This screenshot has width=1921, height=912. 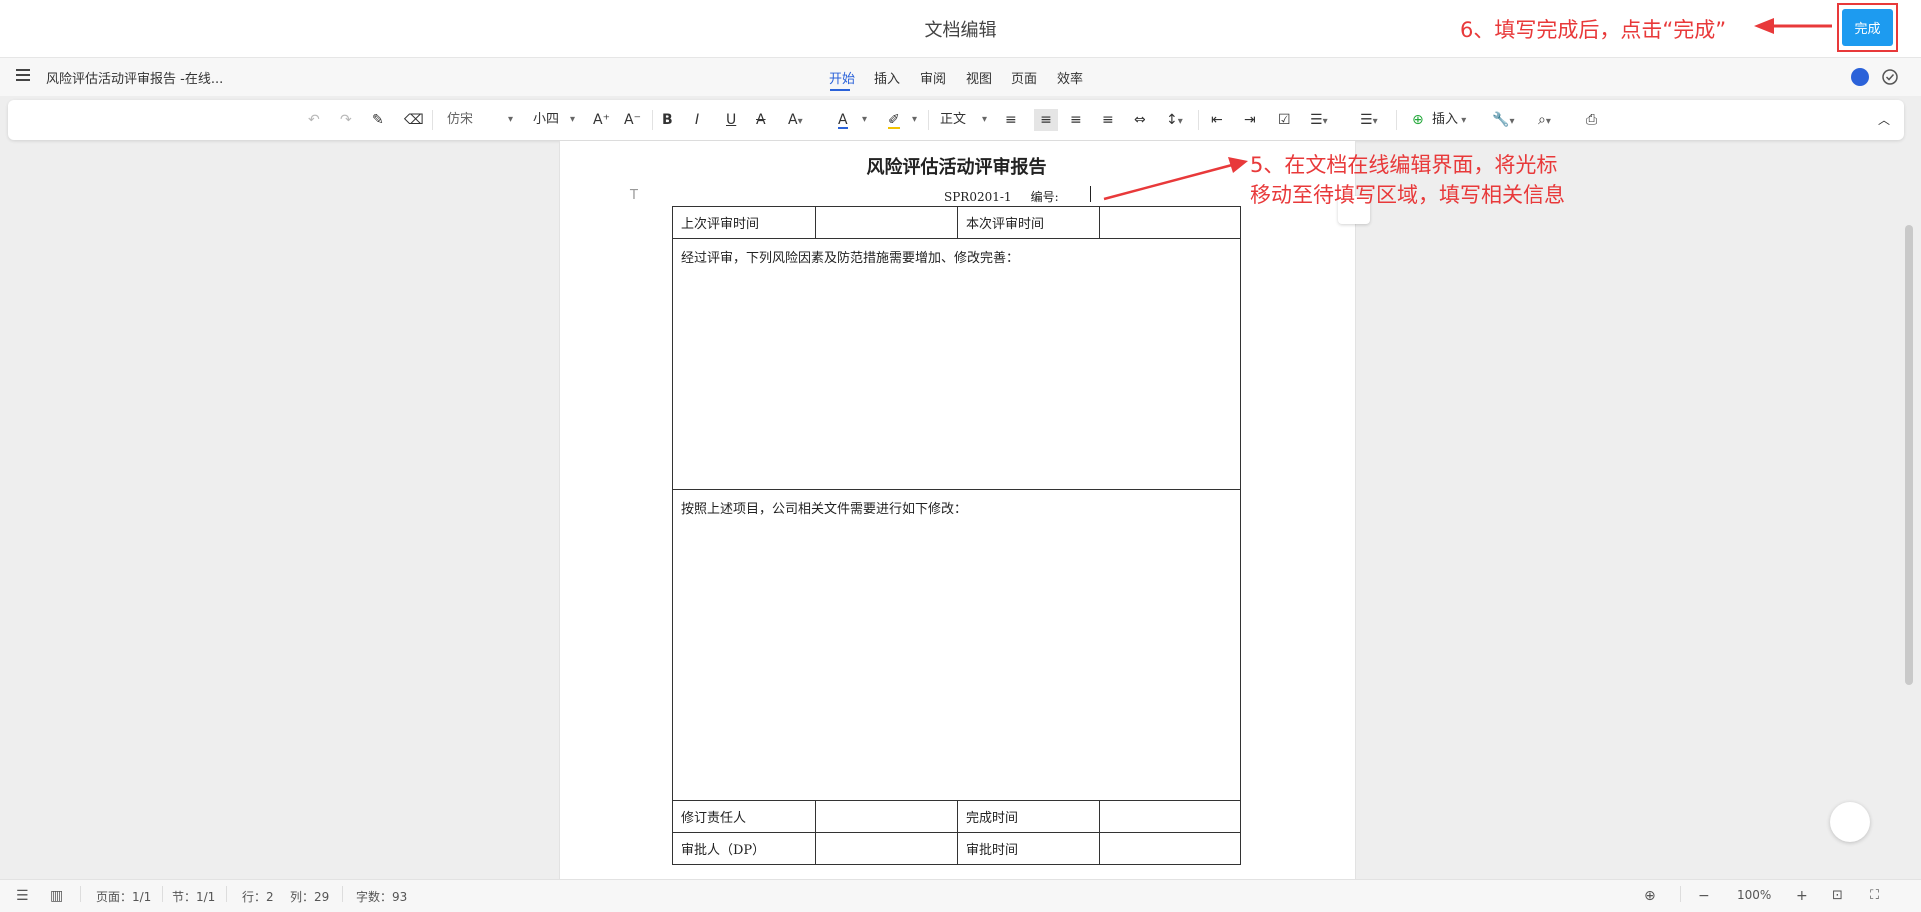 What do you see at coordinates (886, 222) in the screenshot?
I see `field-last-review-time` at bounding box center [886, 222].